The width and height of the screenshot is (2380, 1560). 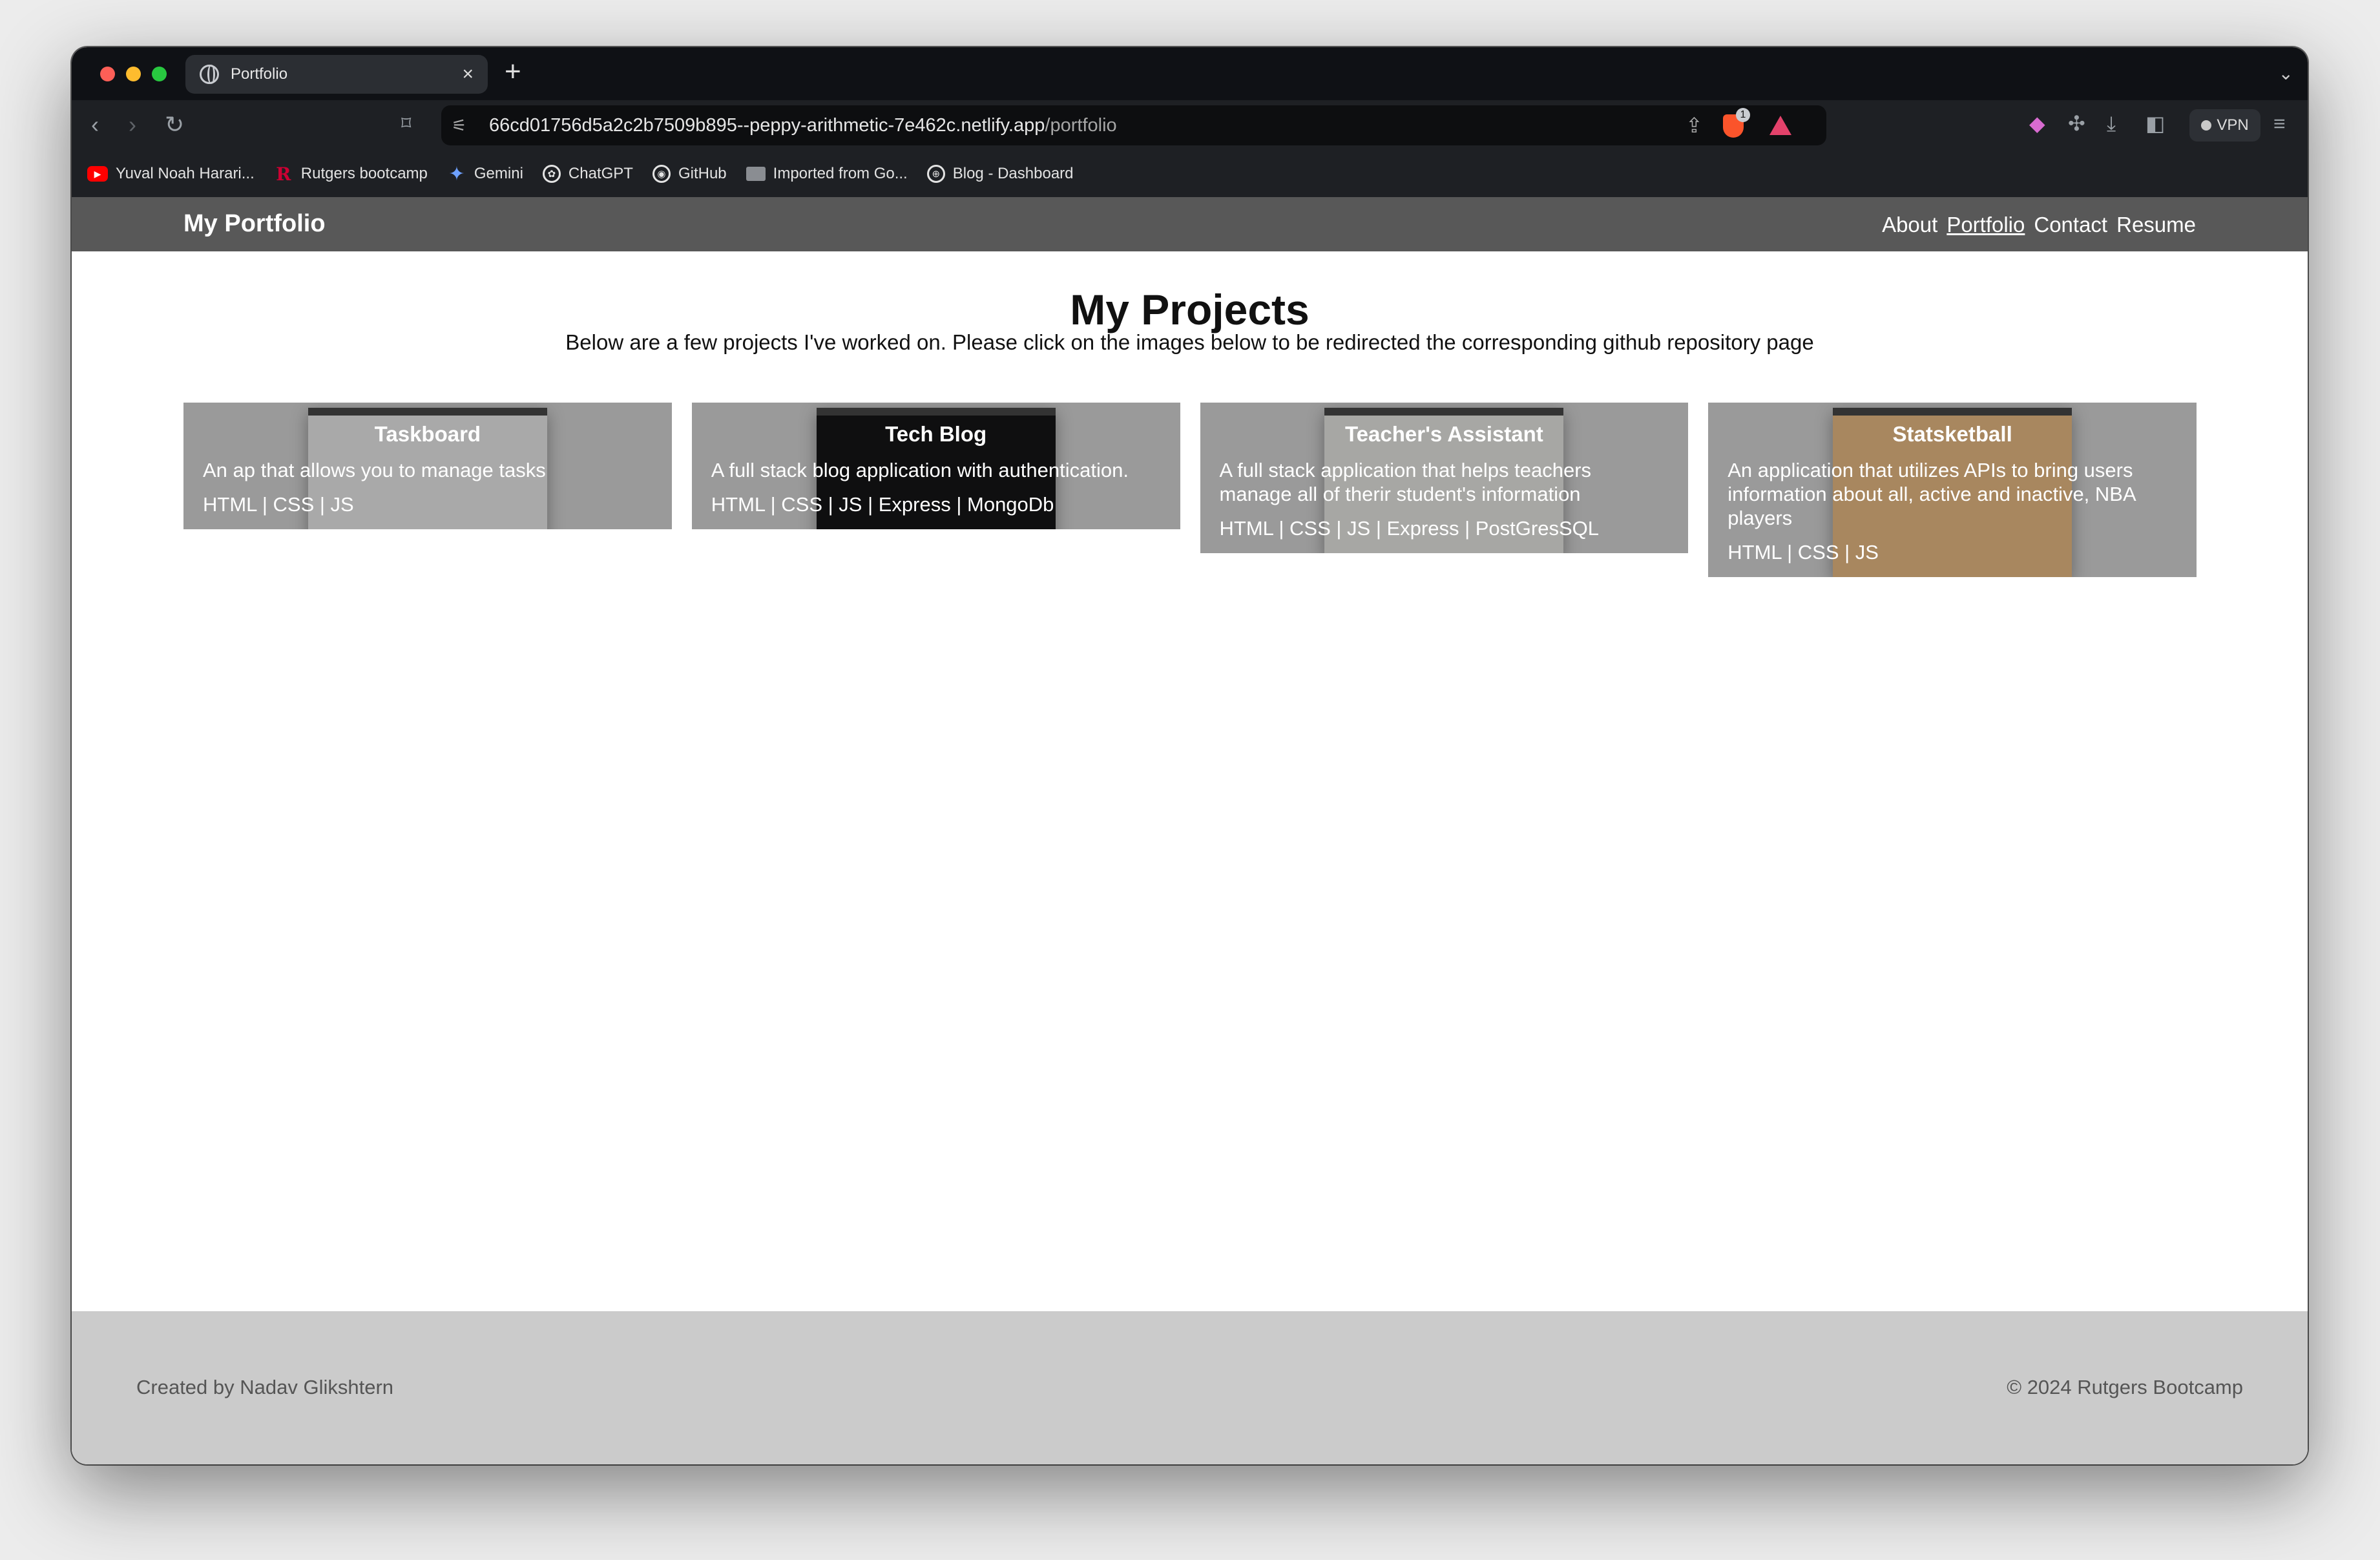 I want to click on brave-rewards-icon, so click(x=1780, y=125).